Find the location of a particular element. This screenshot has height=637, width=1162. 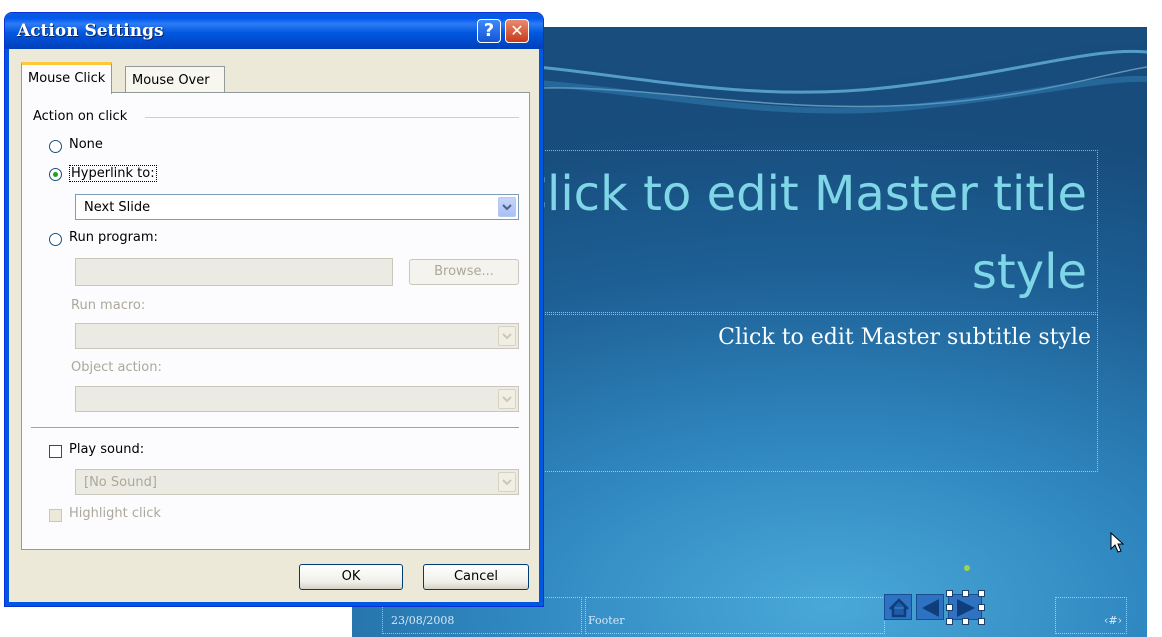

back-icon is located at coordinates (930, 608).